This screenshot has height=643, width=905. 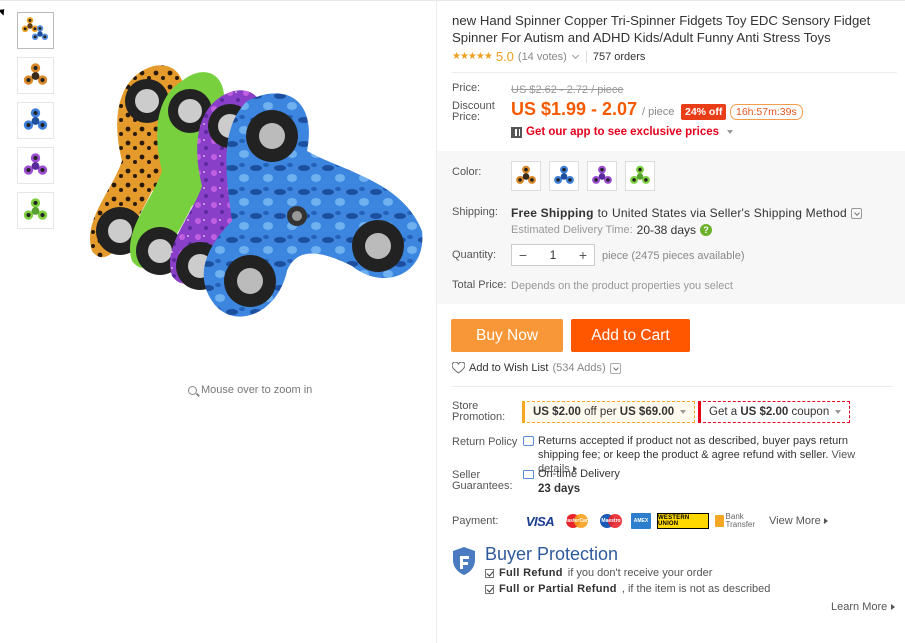 I want to click on return-policy-label: Return Policy, so click(x=485, y=442).